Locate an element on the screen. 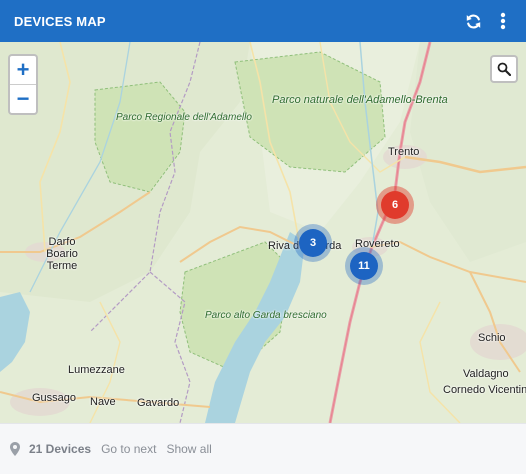  cluster-count: 6 is located at coordinates (395, 205).